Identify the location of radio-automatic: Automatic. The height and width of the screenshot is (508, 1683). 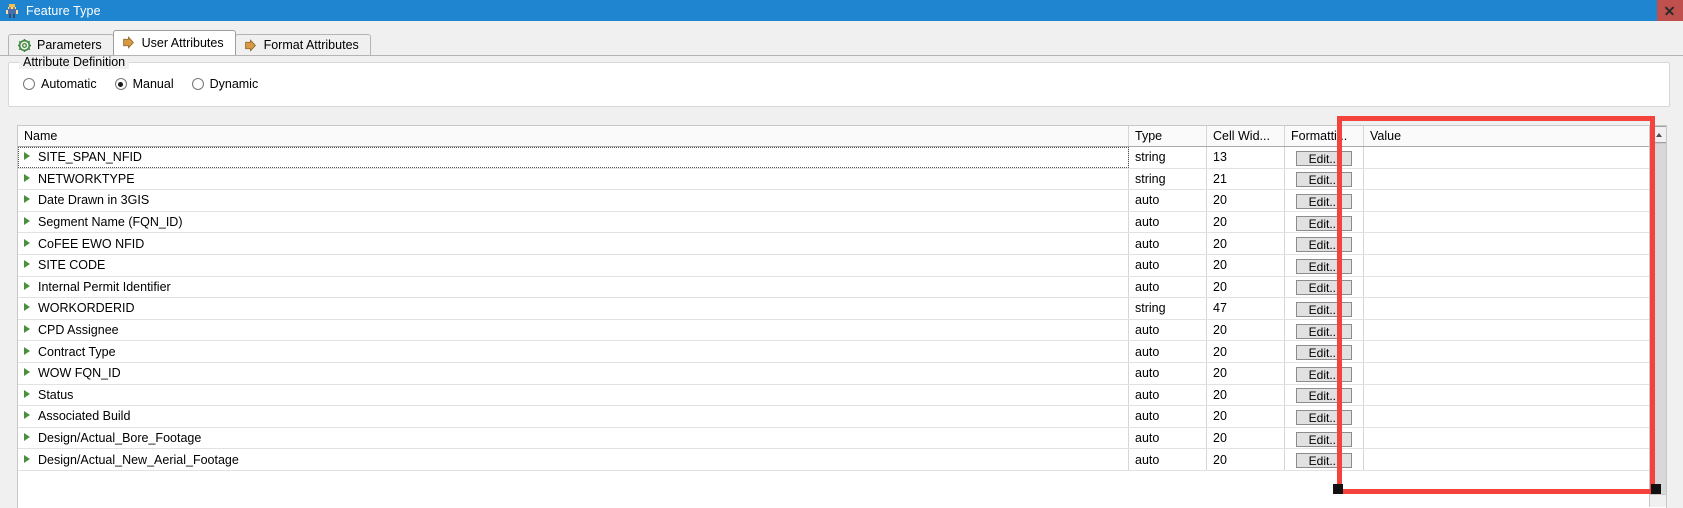
(60, 84).